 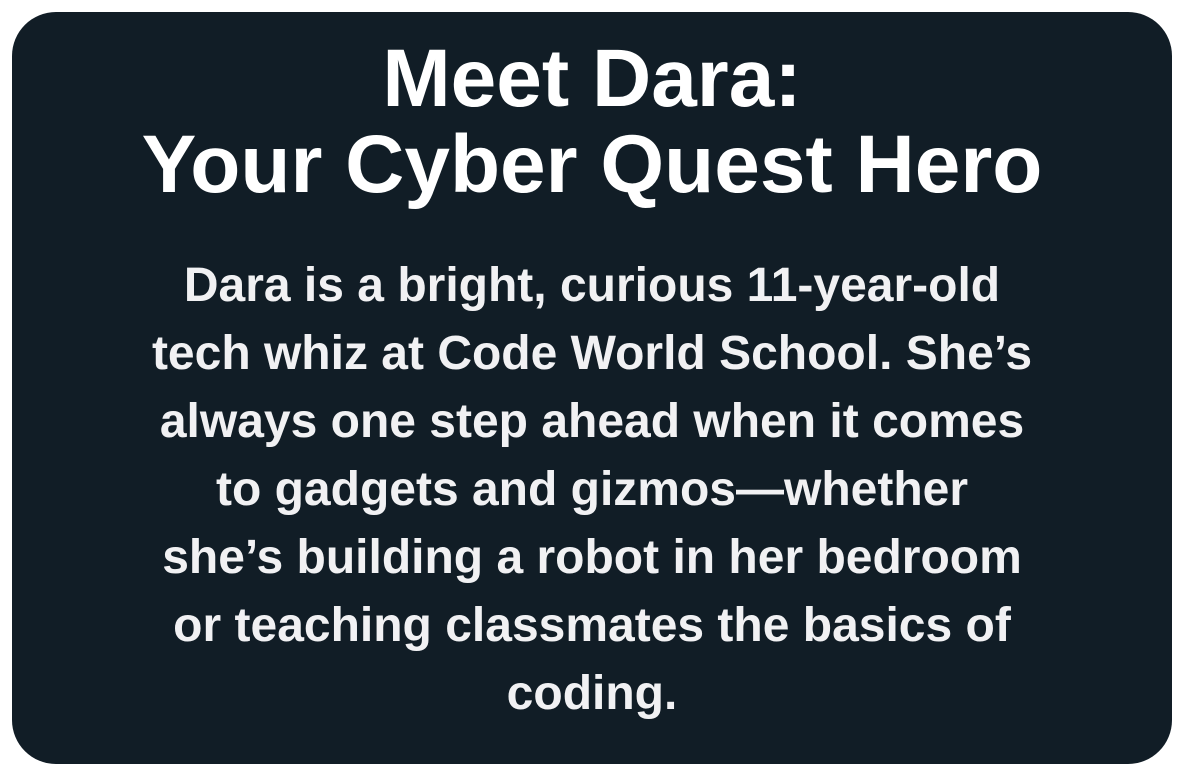 What do you see at coordinates (592, 421) in the screenshot?
I see `description-line-3: always one step ahead when it comes` at bounding box center [592, 421].